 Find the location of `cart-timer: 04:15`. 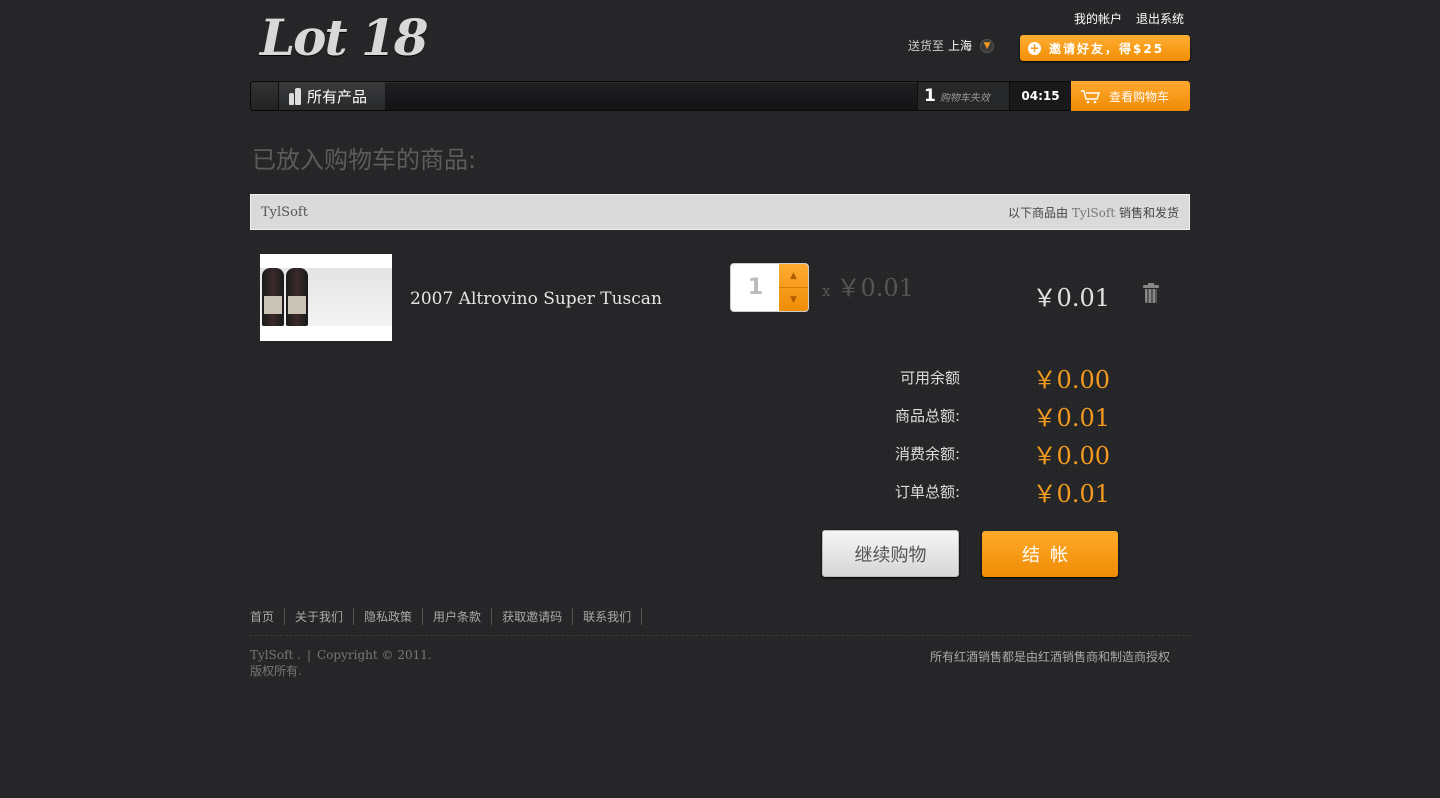

cart-timer: 04:15 is located at coordinates (1040, 96).